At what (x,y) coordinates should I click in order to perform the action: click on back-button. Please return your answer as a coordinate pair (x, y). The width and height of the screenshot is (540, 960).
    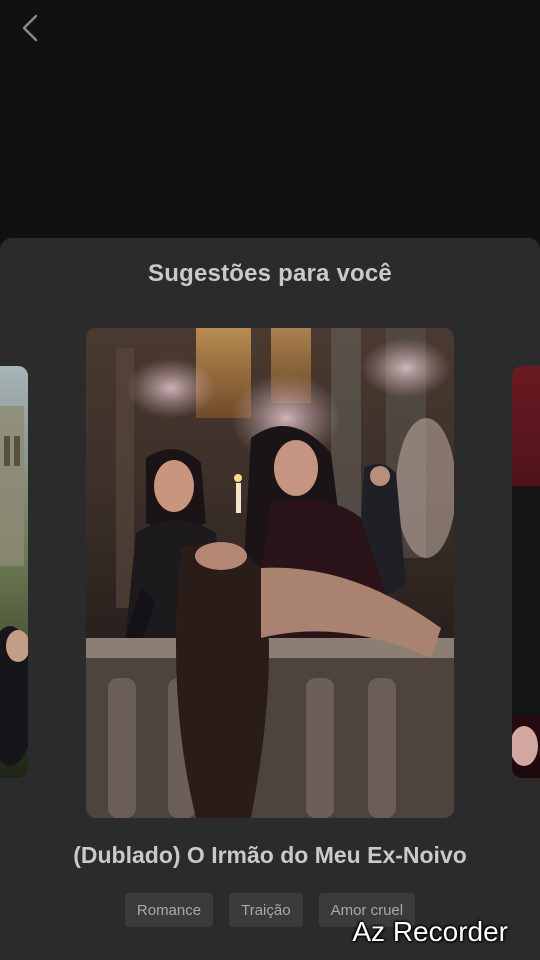
    Looking at the image, I should click on (30, 28).